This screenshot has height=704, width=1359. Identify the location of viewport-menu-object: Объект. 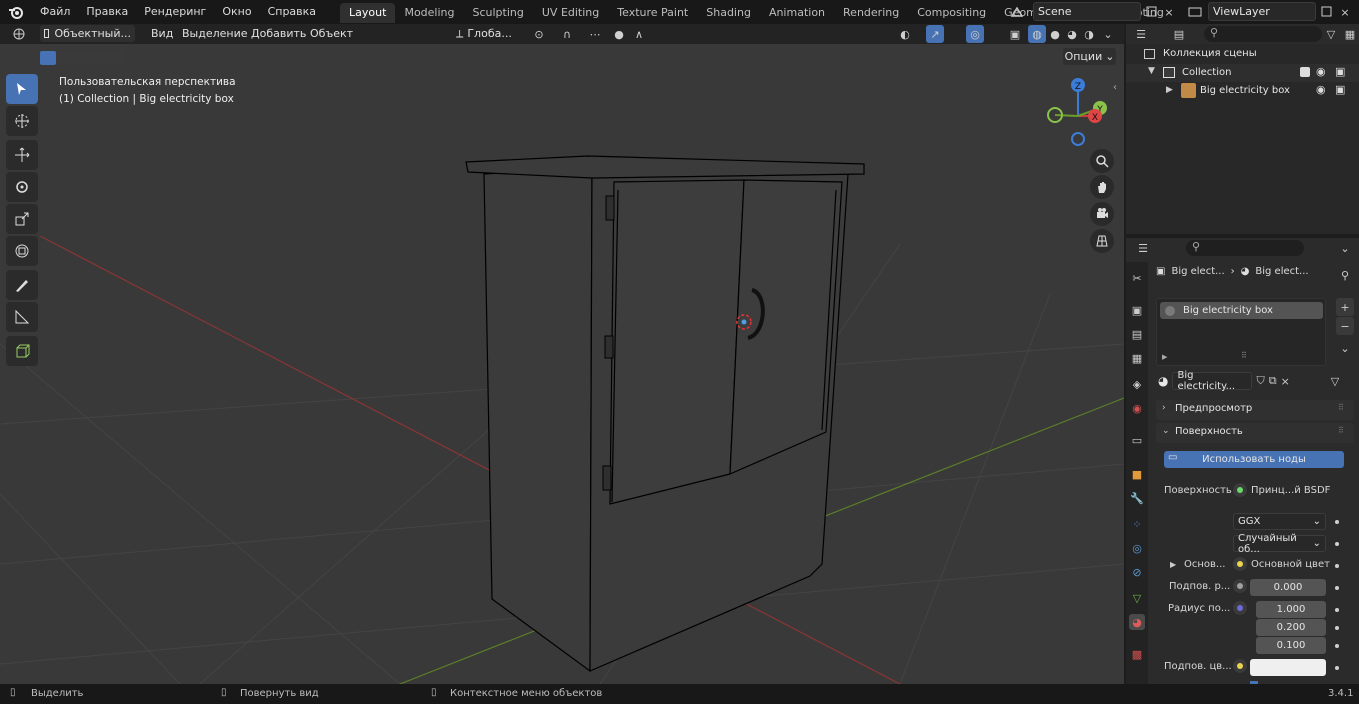
(331, 33).